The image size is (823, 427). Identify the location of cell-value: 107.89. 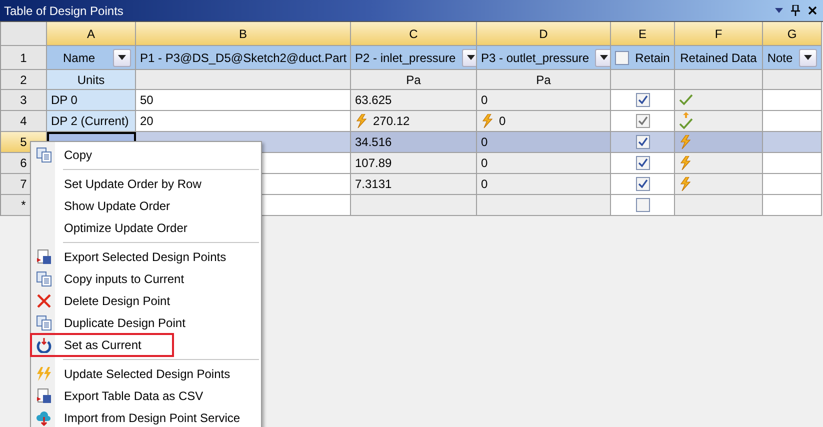
(373, 163).